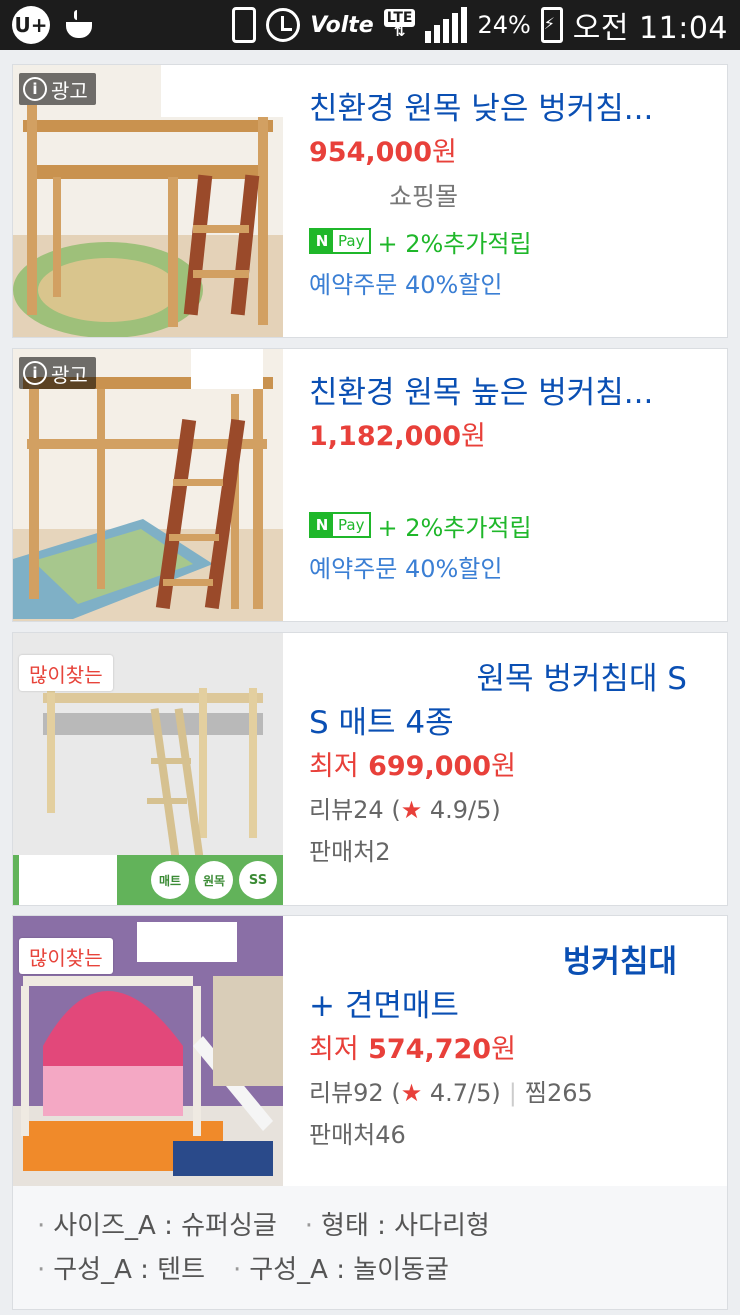  Describe the element at coordinates (397, 1226) in the screenshot. I see `attribute-item: 형태 : 사다리형` at that location.